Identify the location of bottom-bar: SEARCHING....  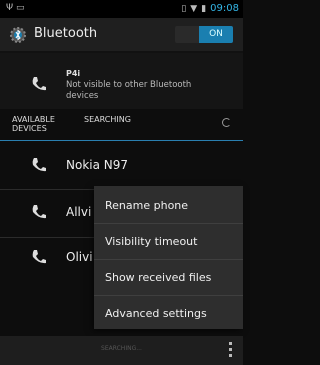
(121, 350).